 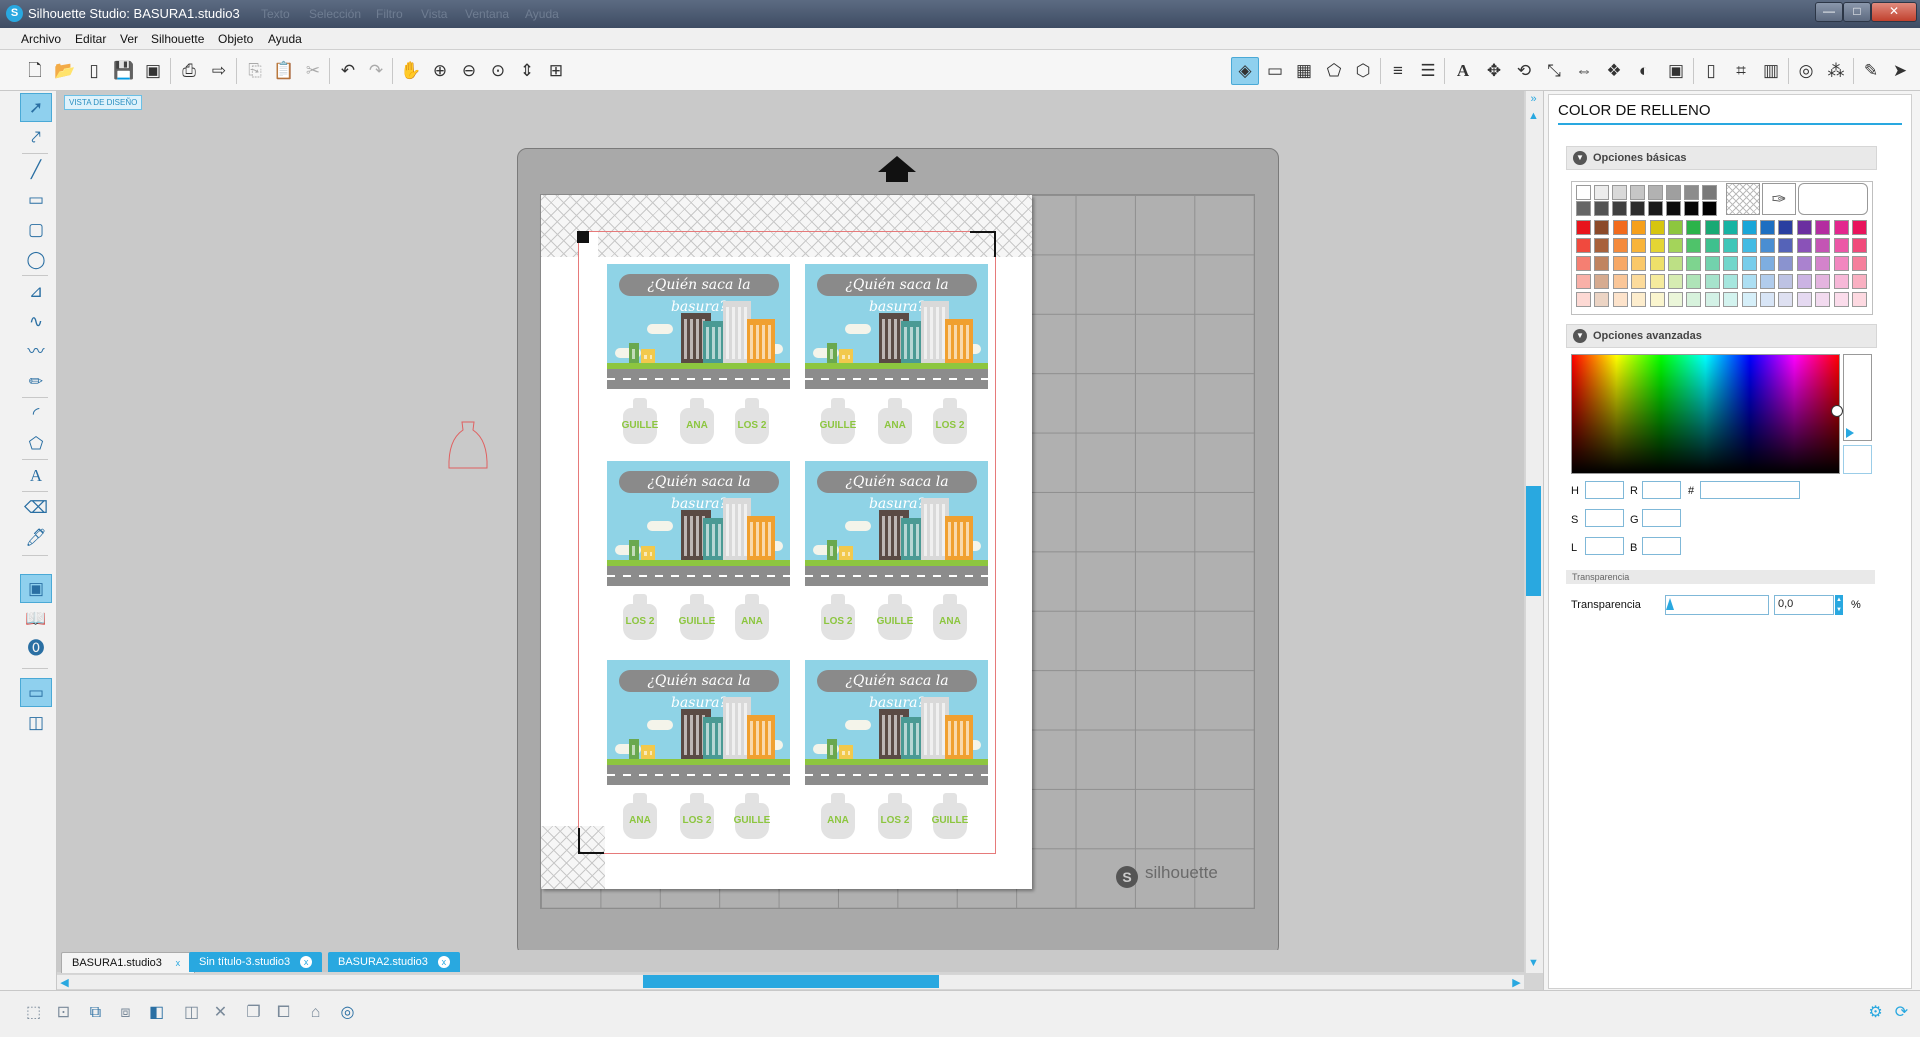 I want to click on hue-marker, so click(x=1837, y=411).